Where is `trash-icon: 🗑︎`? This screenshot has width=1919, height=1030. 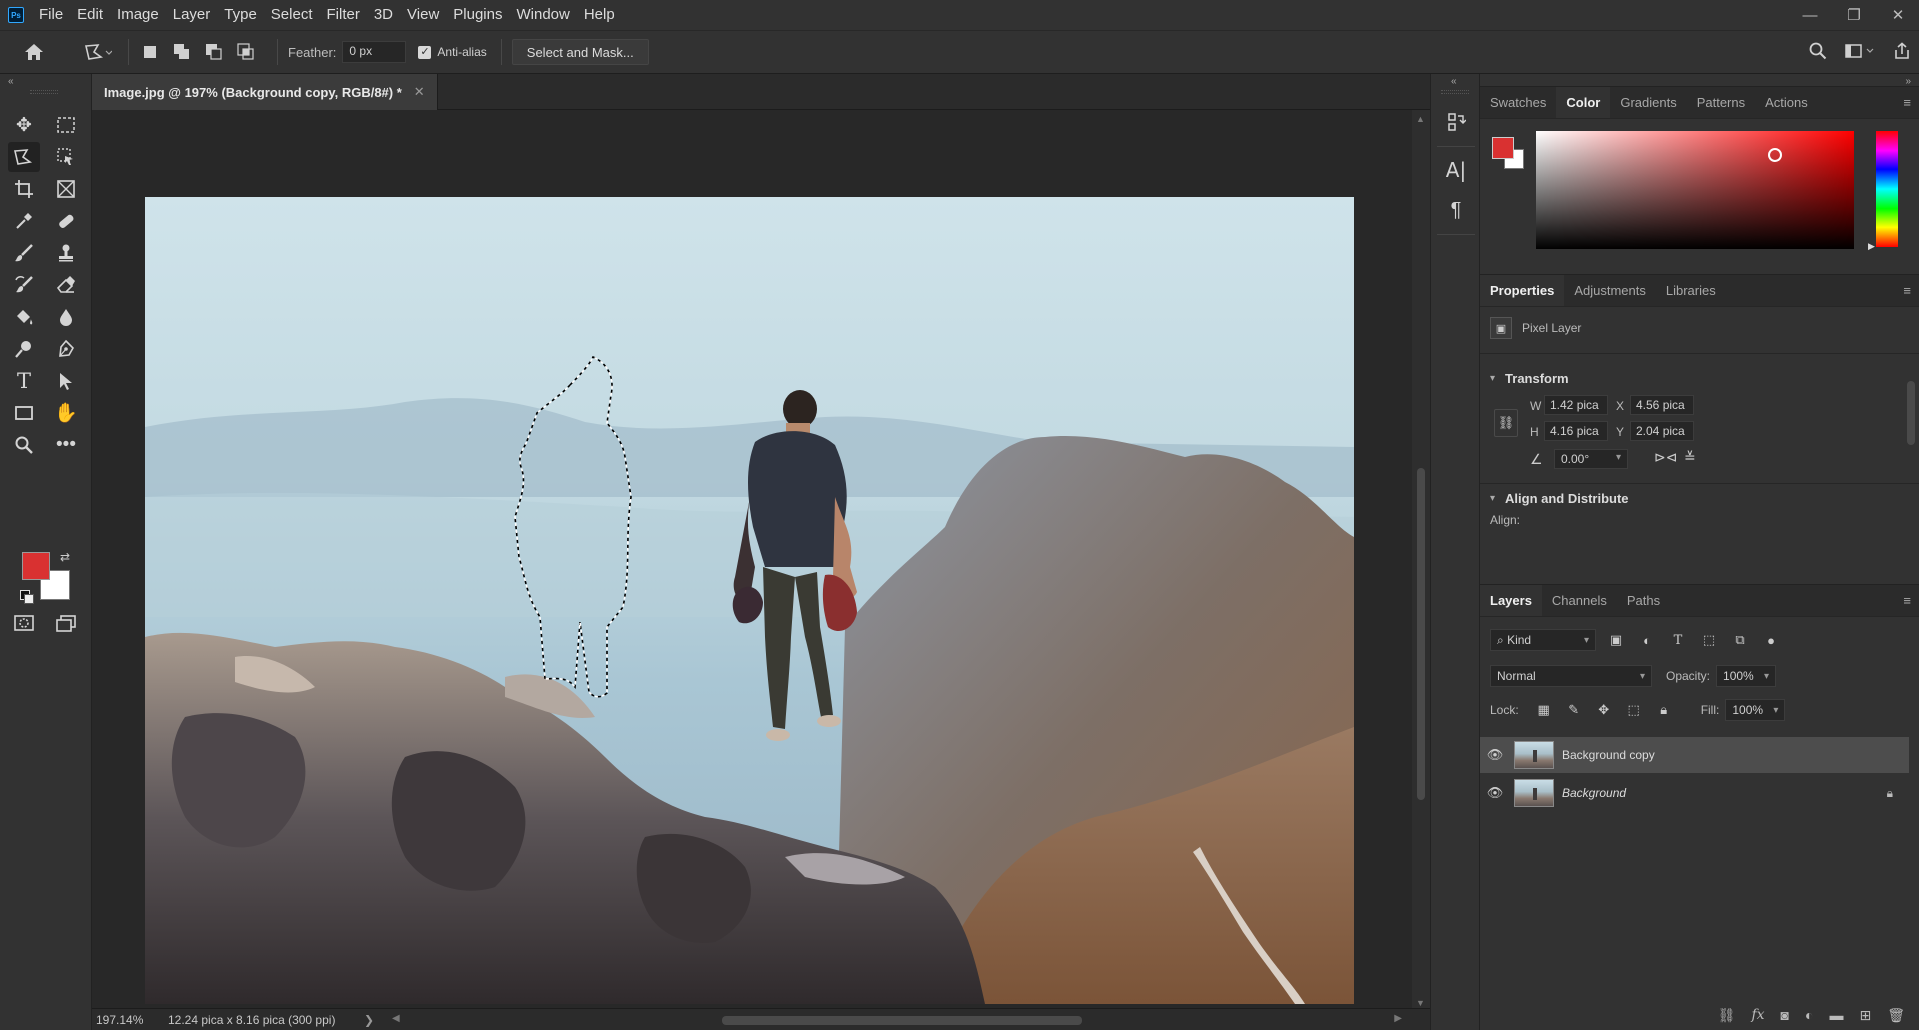 trash-icon: 🗑︎ is located at coordinates (1896, 1015).